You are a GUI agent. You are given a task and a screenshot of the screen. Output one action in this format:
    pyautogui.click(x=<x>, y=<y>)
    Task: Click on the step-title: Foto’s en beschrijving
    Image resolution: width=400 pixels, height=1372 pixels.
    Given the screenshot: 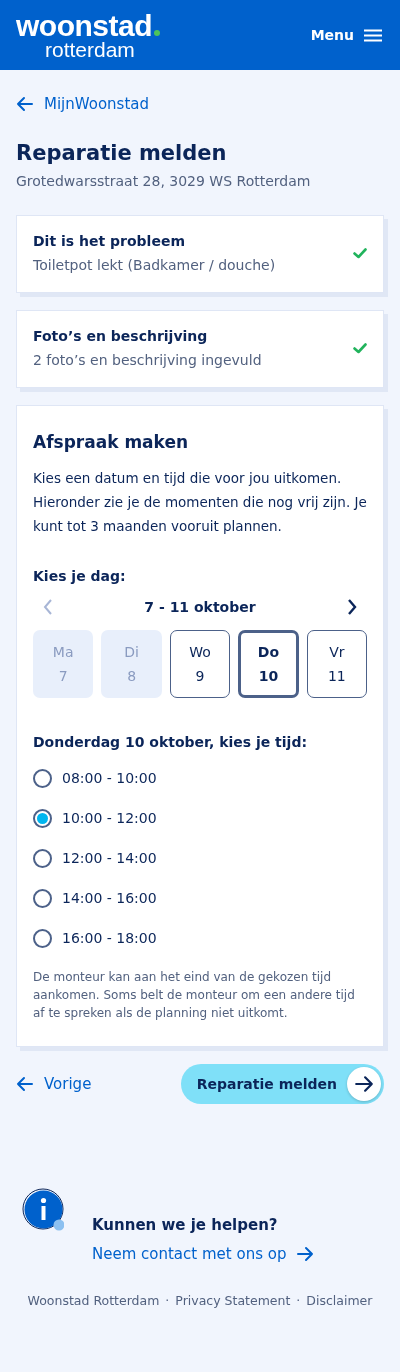 What is the action you would take?
    pyautogui.click(x=121, y=336)
    